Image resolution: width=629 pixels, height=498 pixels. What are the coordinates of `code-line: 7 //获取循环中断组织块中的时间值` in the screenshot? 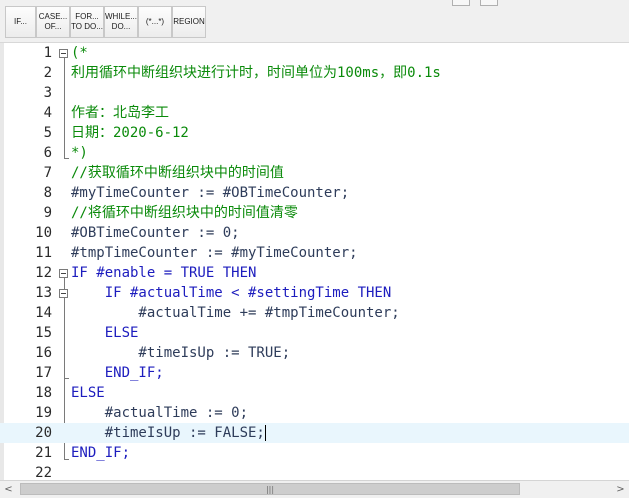 It's located at (314, 173).